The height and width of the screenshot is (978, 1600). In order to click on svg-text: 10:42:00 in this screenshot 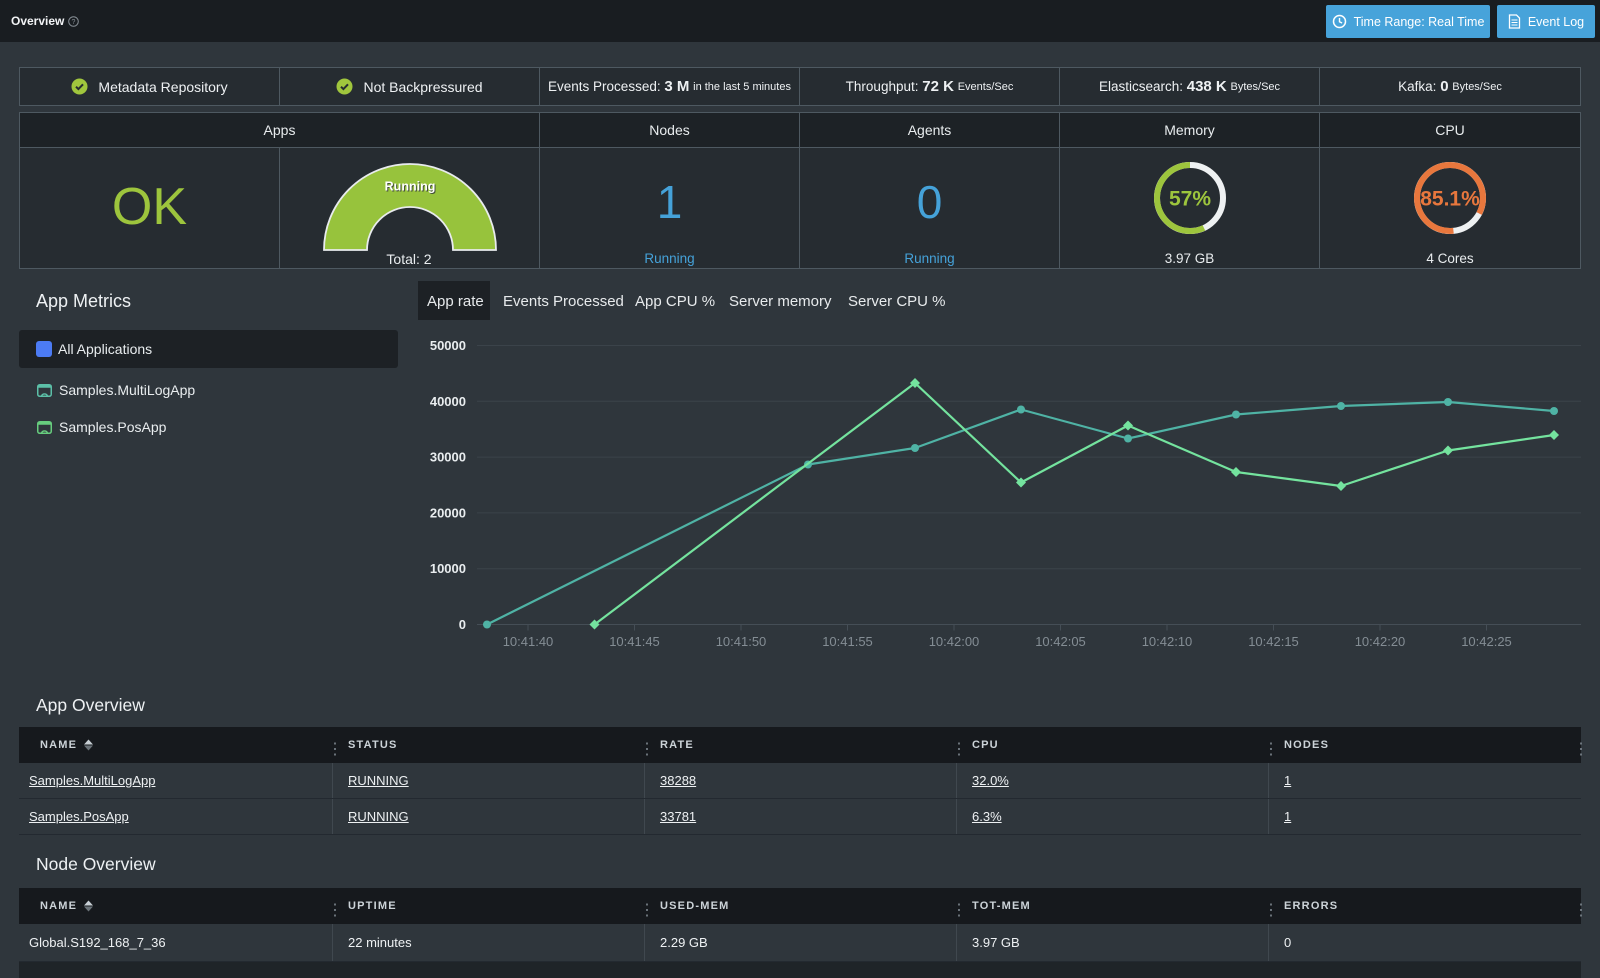, I will do `click(954, 641)`.